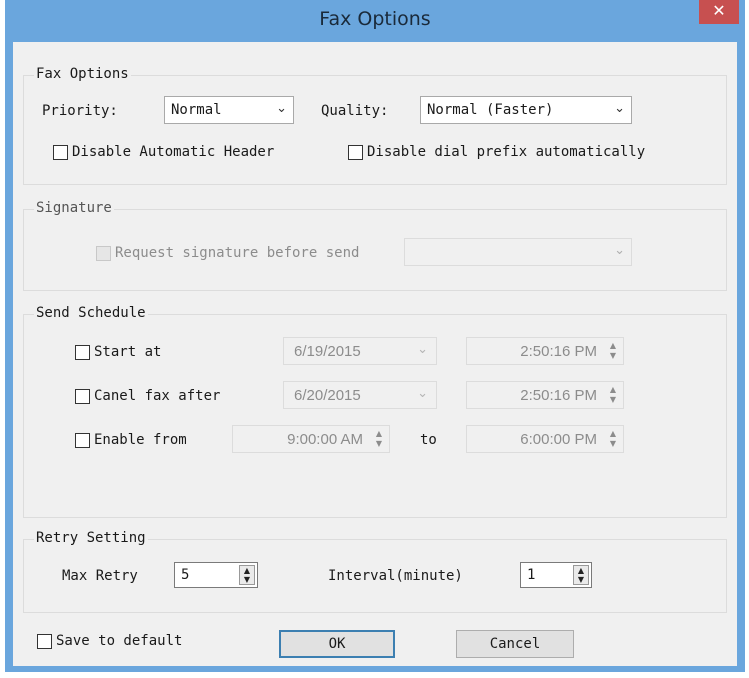  I want to click on close-button: ✕, so click(719, 12).